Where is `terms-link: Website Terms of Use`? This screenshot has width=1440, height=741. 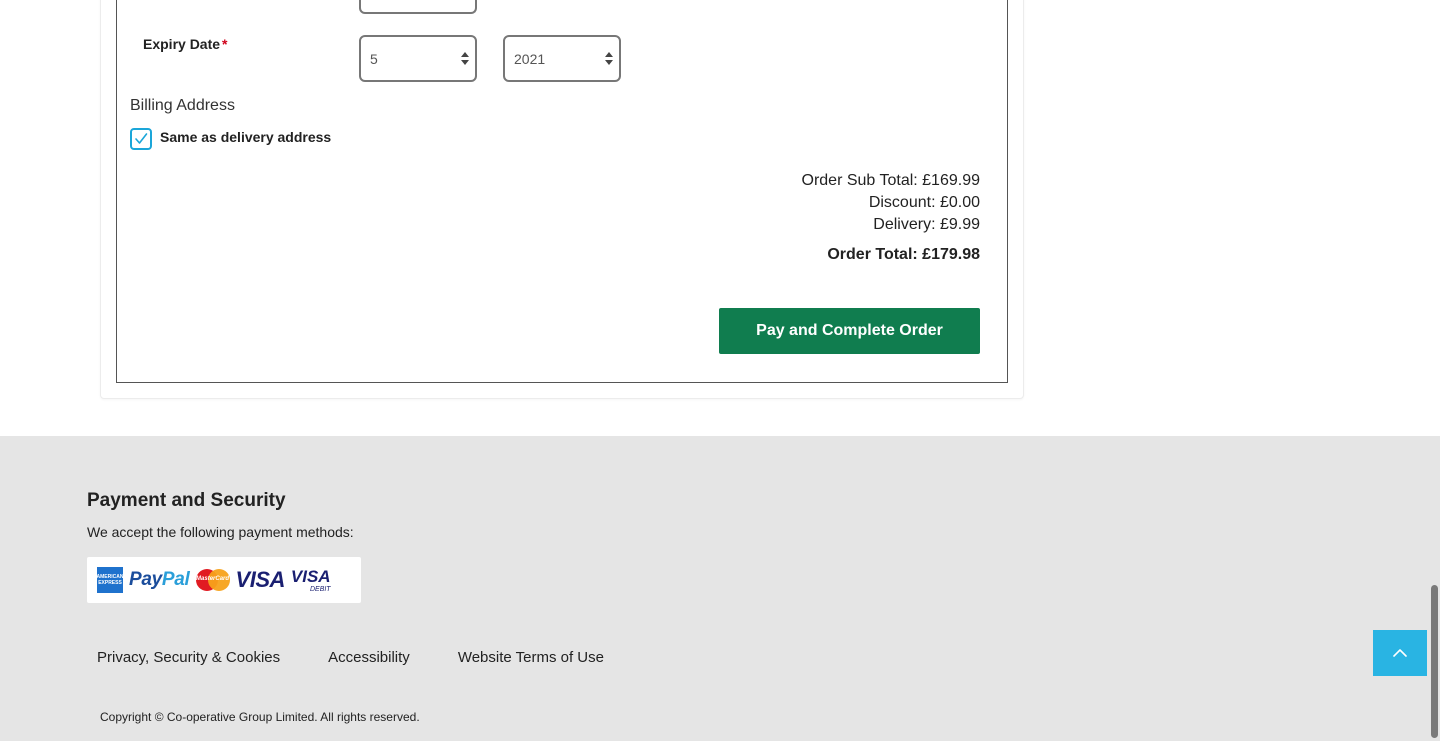
terms-link: Website Terms of Use is located at coordinates (531, 657).